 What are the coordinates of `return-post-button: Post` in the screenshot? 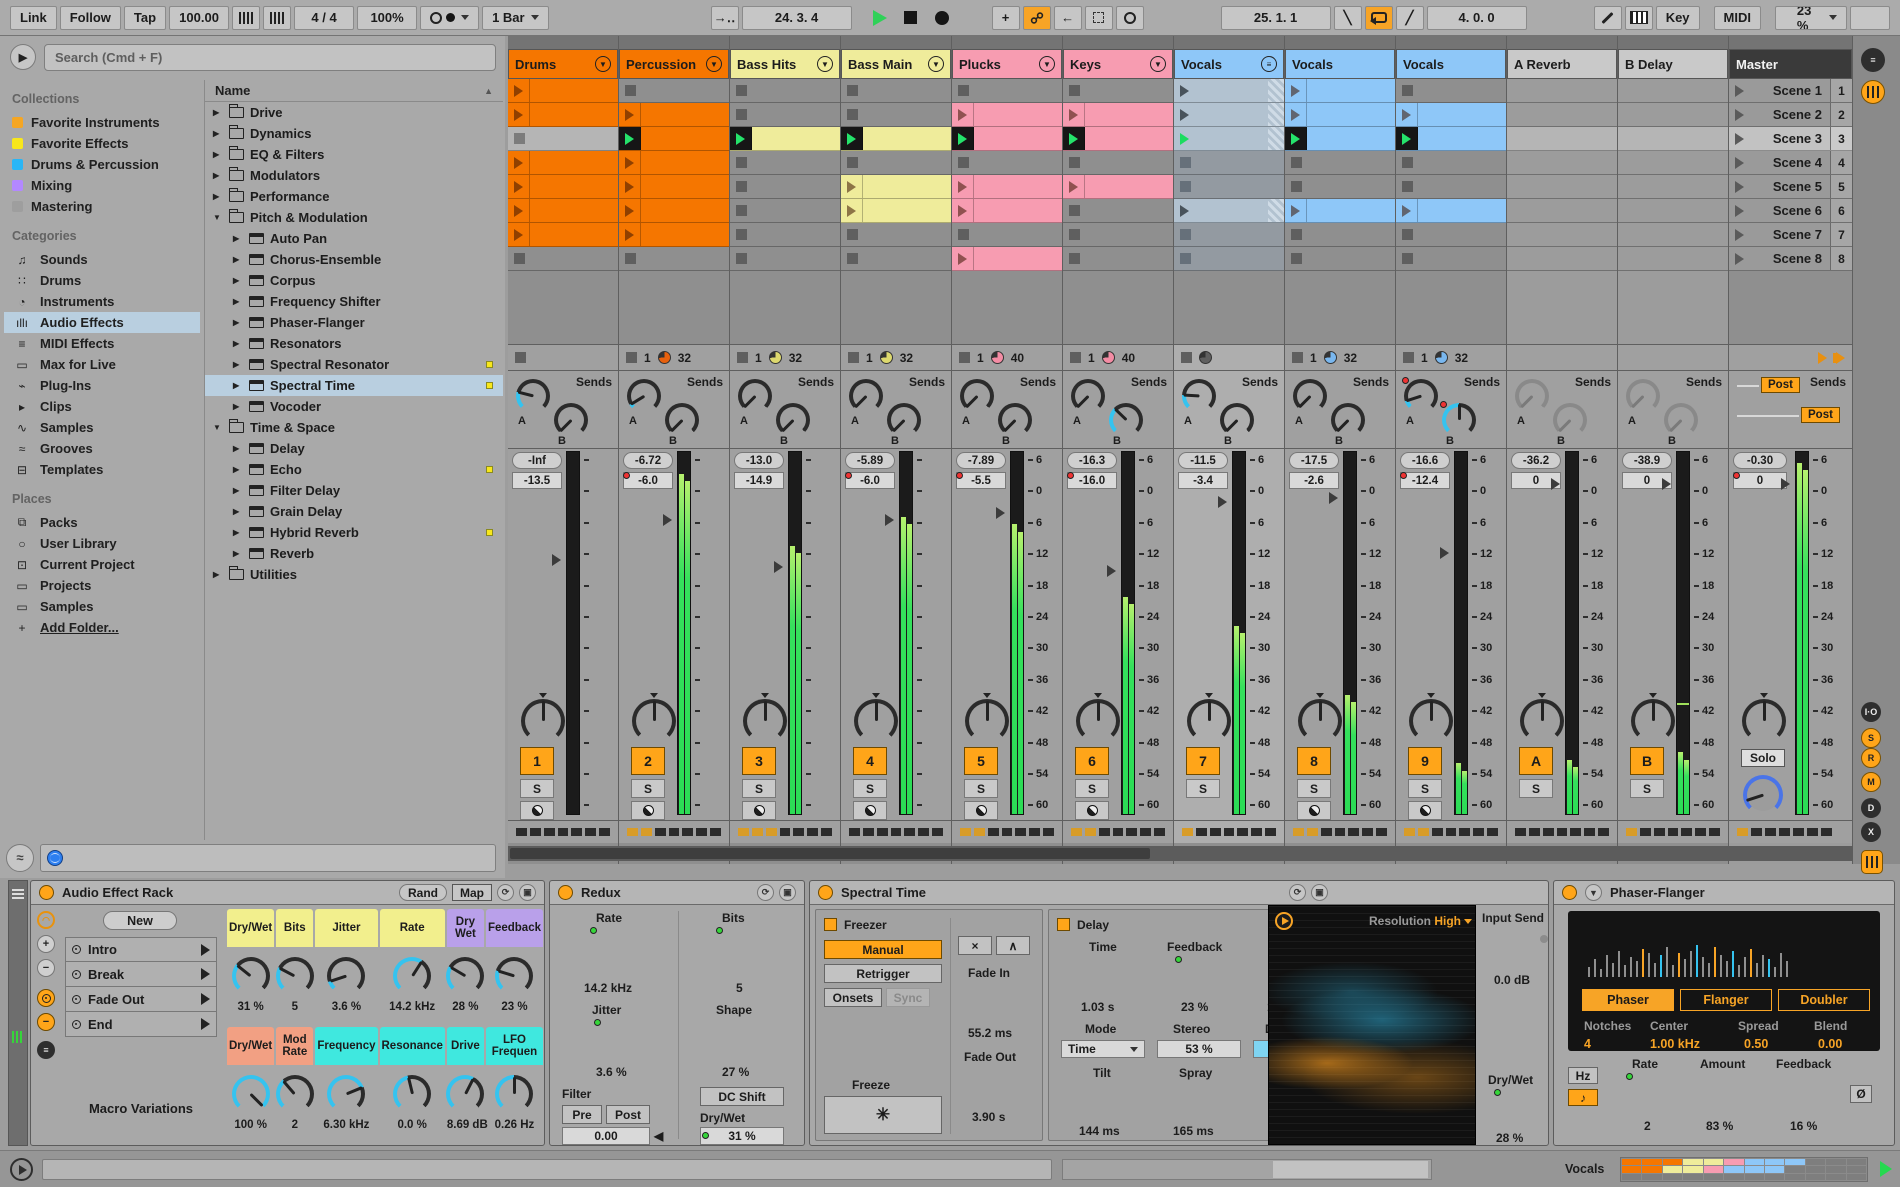 It's located at (1820, 415).